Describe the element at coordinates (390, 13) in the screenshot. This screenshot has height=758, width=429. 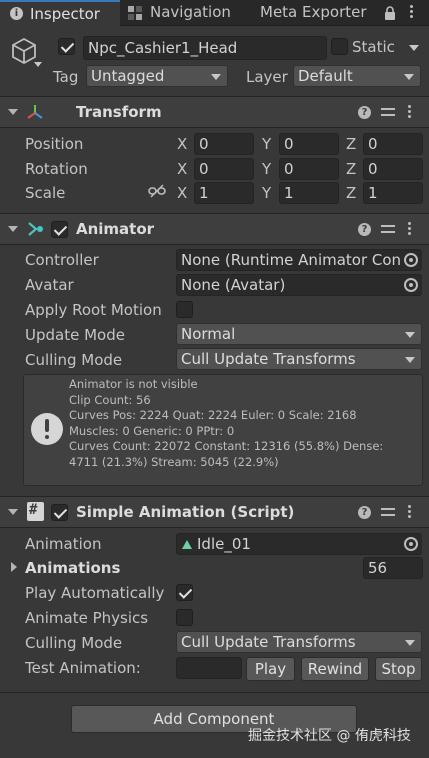
I see `lock-icon` at that location.